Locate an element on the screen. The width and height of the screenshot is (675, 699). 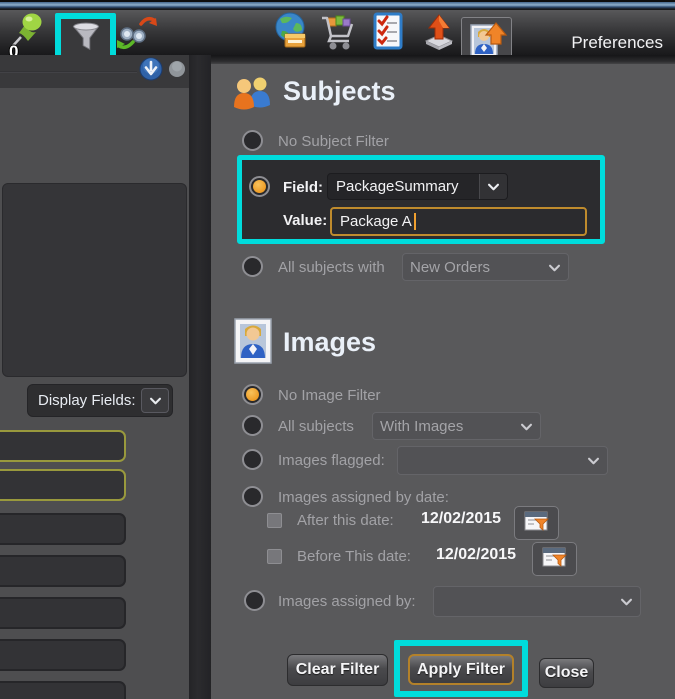
field-list is located at coordinates (94, 280).